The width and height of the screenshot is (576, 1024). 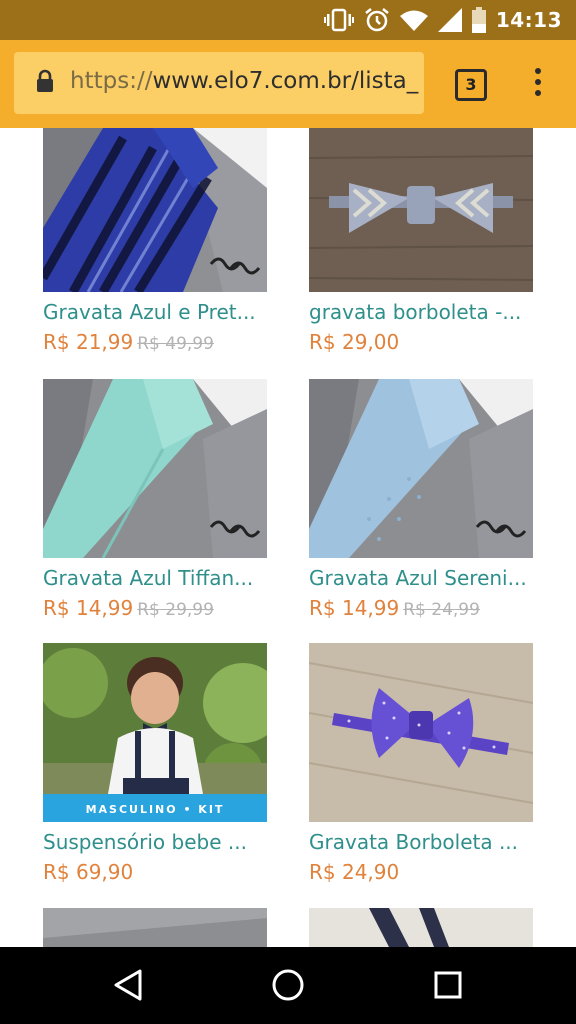 I want to click on product-price-row: R$ 24,90, so click(x=421, y=872).